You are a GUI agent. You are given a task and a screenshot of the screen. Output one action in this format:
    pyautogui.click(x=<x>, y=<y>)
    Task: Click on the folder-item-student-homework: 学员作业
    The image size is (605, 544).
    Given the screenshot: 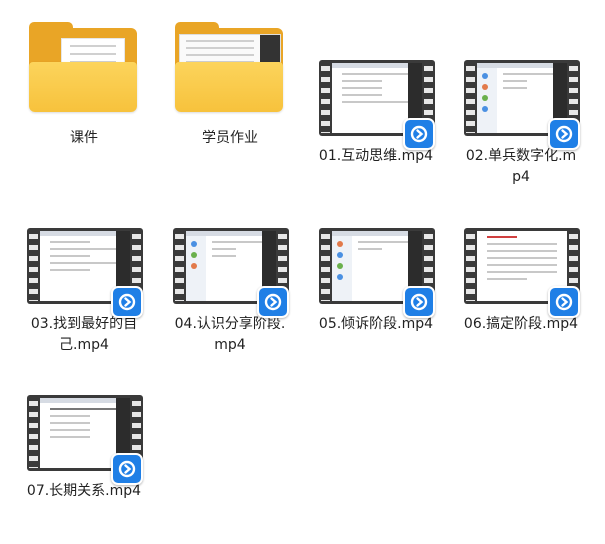 What is the action you would take?
    pyautogui.click(x=230, y=85)
    